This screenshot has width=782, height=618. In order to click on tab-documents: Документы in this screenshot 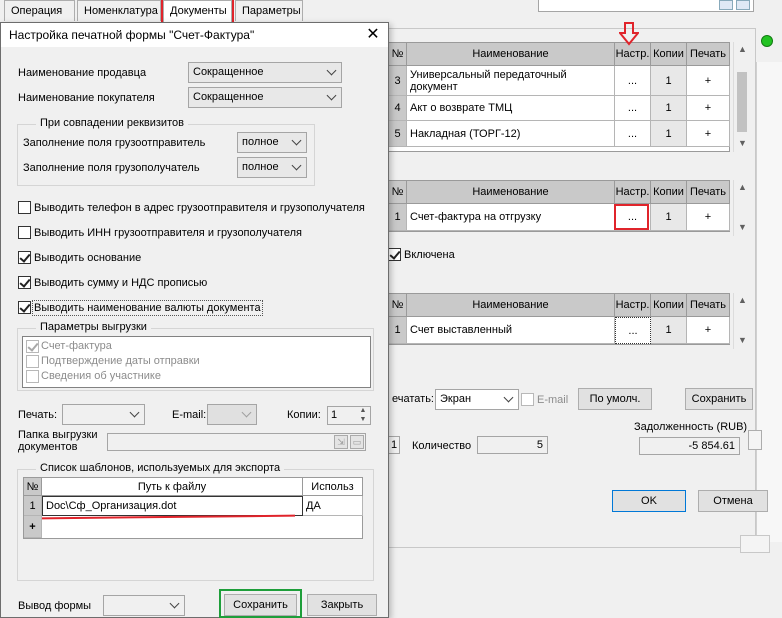, I will do `click(197, 12)`.